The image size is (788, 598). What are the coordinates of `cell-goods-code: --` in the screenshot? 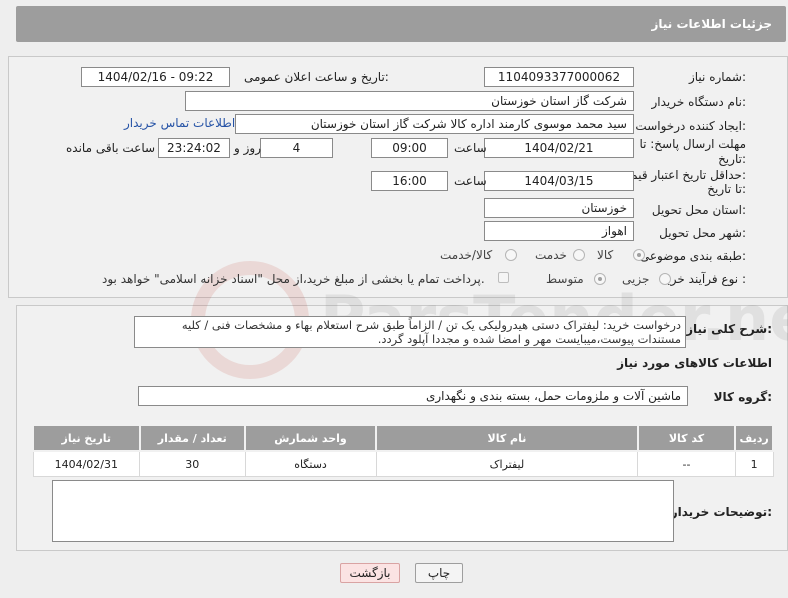 It's located at (686, 463).